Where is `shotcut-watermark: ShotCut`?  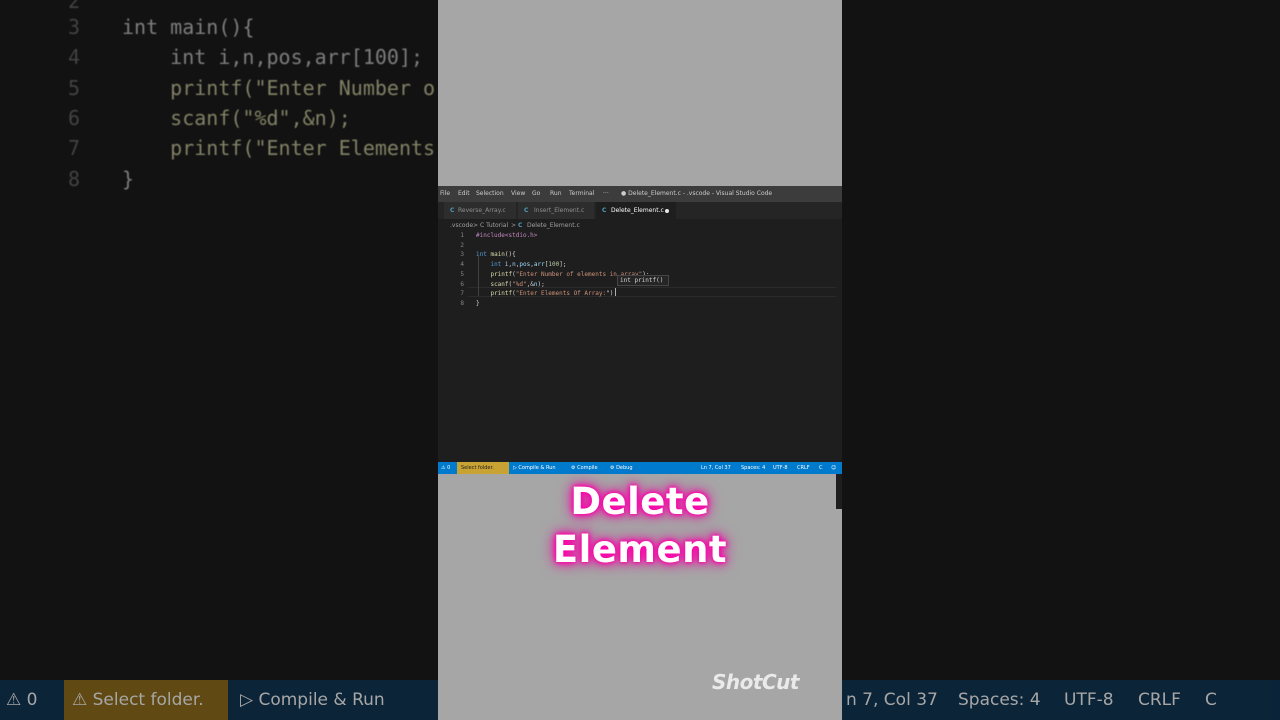
shotcut-watermark: ShotCut is located at coordinates (755, 682).